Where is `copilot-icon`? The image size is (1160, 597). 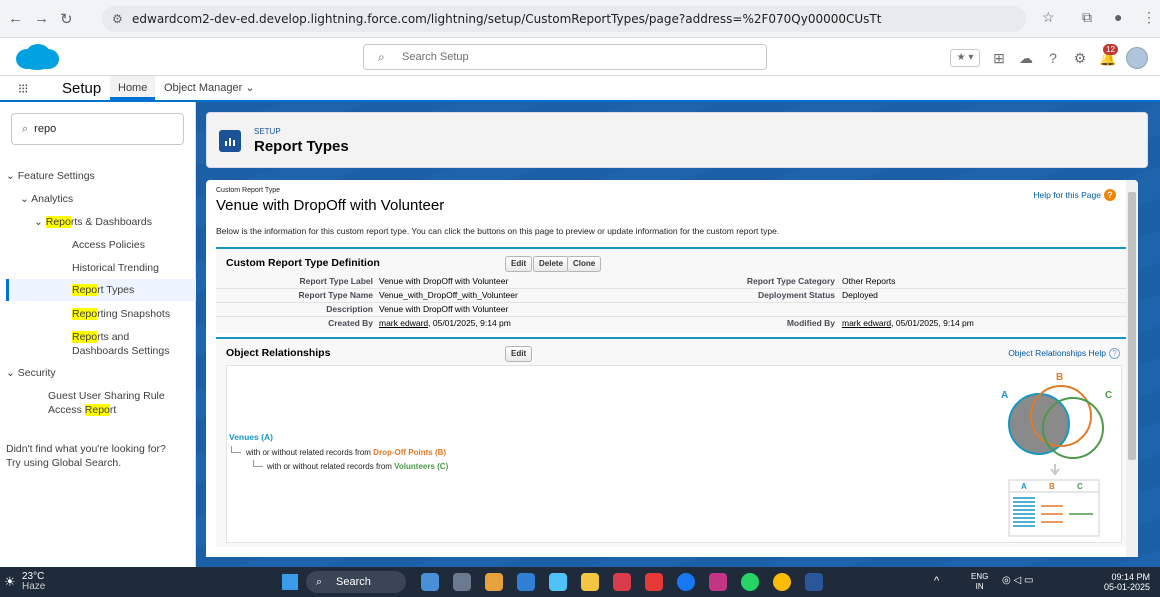 copilot-icon is located at coordinates (494, 582).